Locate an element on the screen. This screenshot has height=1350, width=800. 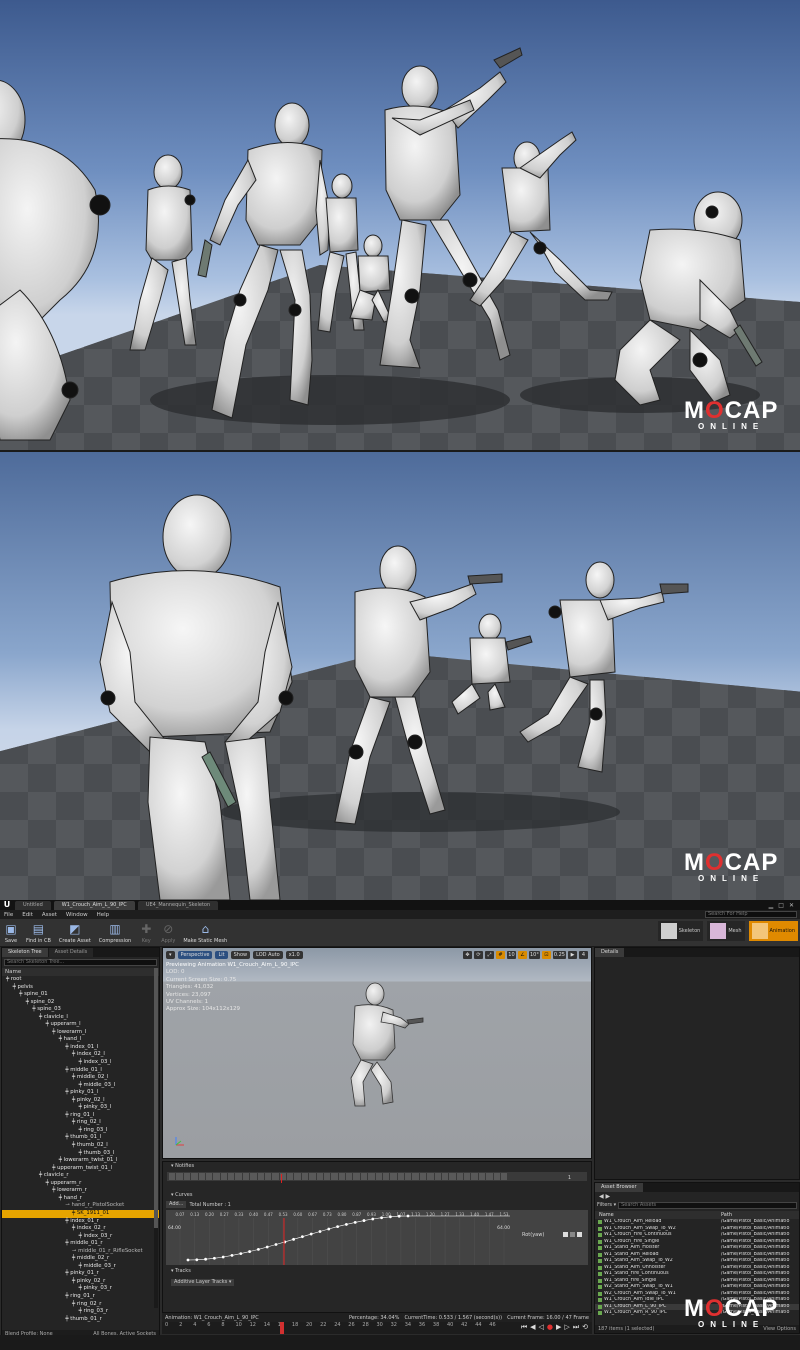
skeleton-bone-row: ┿ thumb_01_l is located at coordinates (80, 1138).